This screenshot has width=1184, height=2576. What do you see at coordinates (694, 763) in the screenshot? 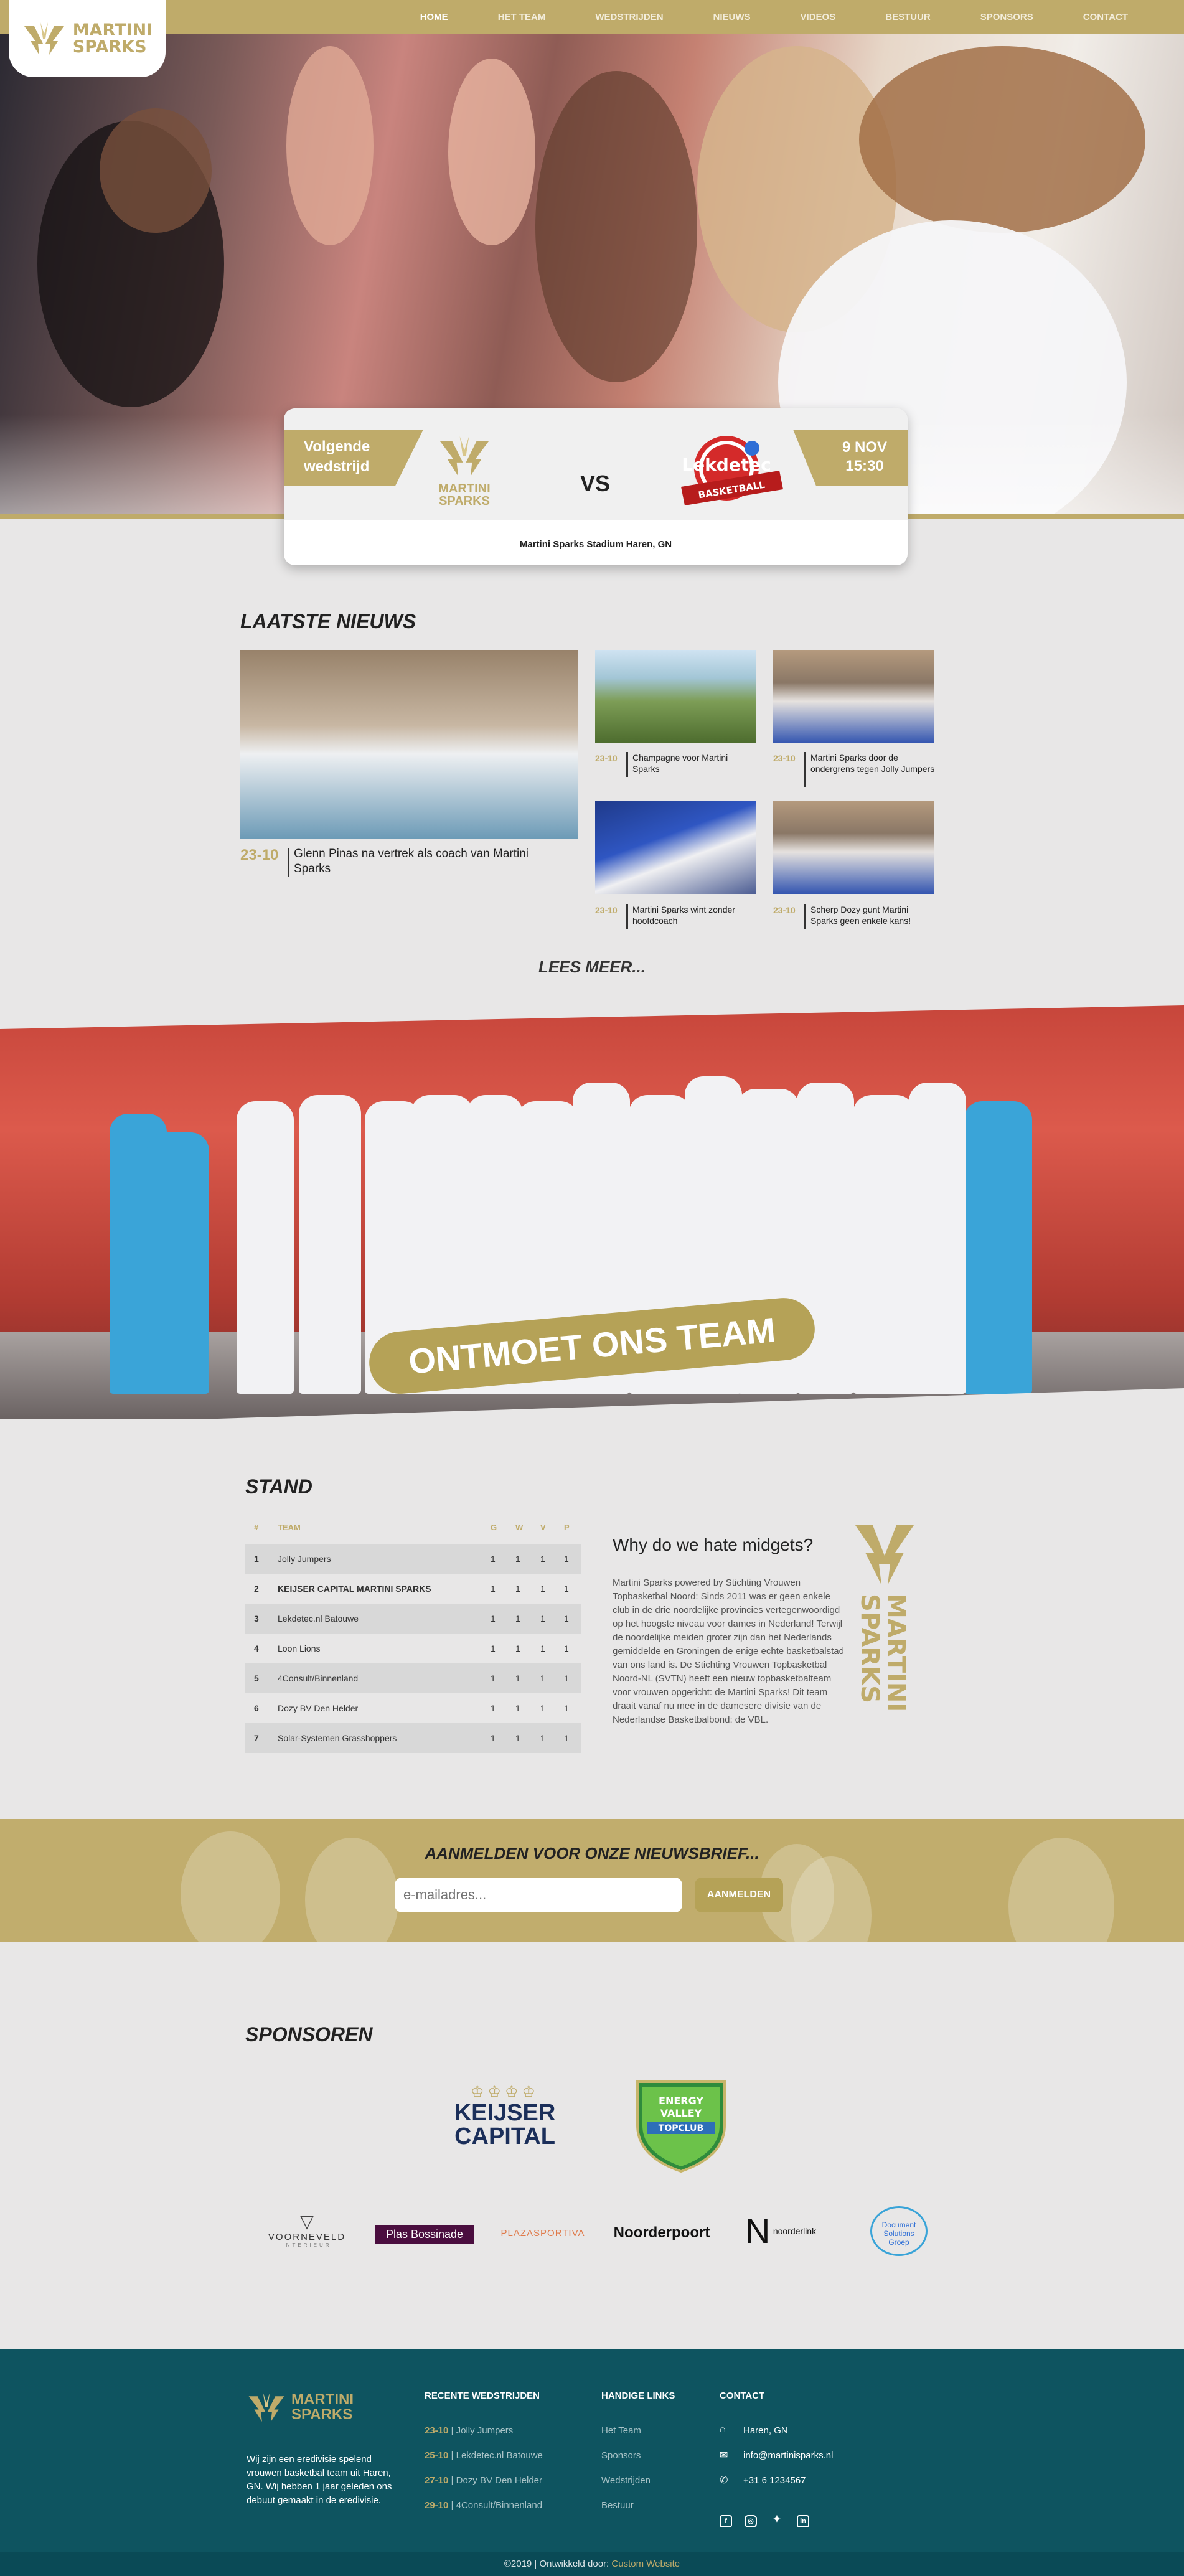
I see `news-item-title: Champagne voor Martini Sparks` at bounding box center [694, 763].